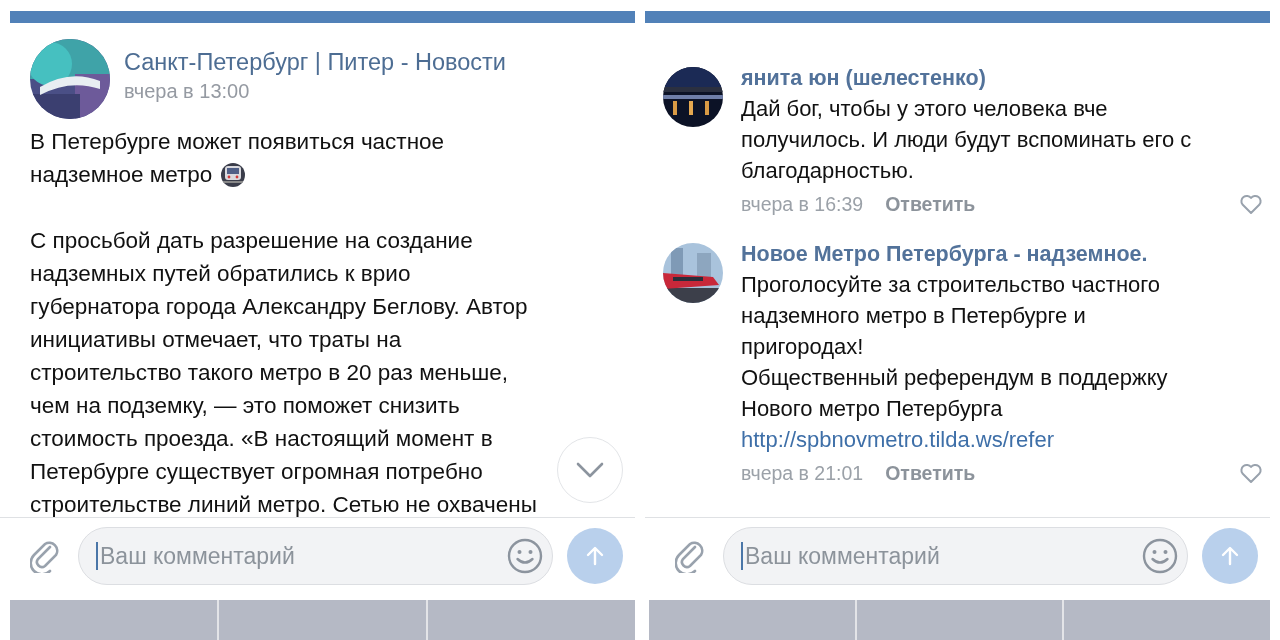 The width and height of the screenshot is (1280, 640). What do you see at coordinates (590, 470) in the screenshot?
I see `chevron-down-icon` at bounding box center [590, 470].